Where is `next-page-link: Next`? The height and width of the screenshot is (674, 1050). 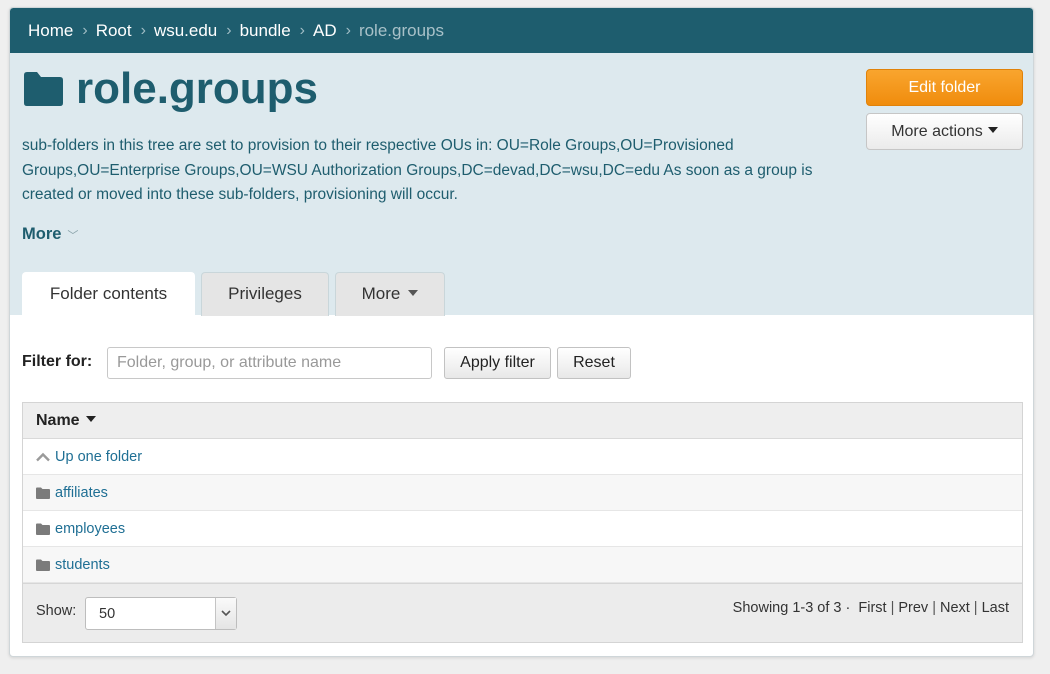
next-page-link: Next is located at coordinates (955, 608).